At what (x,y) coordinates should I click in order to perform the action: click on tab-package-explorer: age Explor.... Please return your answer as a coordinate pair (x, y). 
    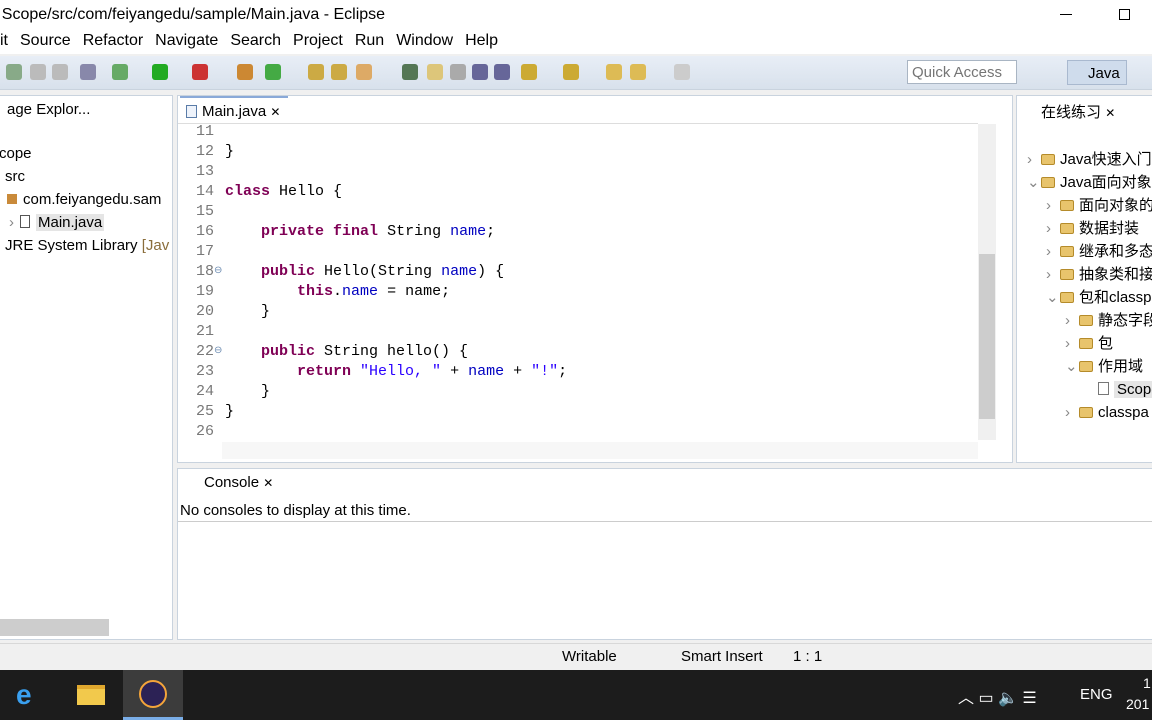
    Looking at the image, I should click on (49, 109).